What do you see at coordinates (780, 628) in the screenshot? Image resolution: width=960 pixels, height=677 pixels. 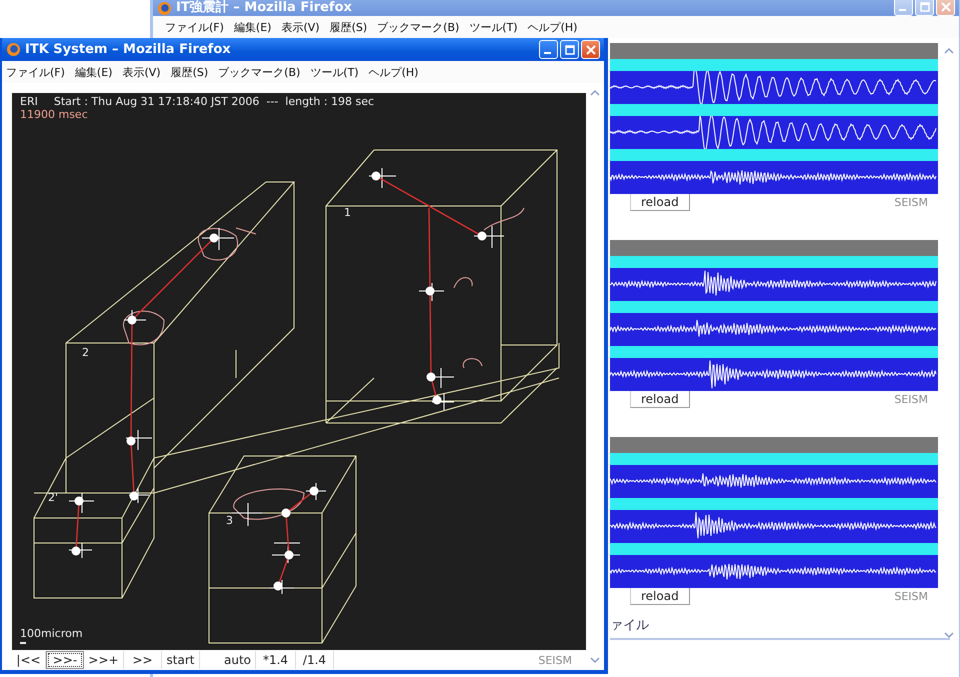 I see `link-text: ァイル` at bounding box center [780, 628].